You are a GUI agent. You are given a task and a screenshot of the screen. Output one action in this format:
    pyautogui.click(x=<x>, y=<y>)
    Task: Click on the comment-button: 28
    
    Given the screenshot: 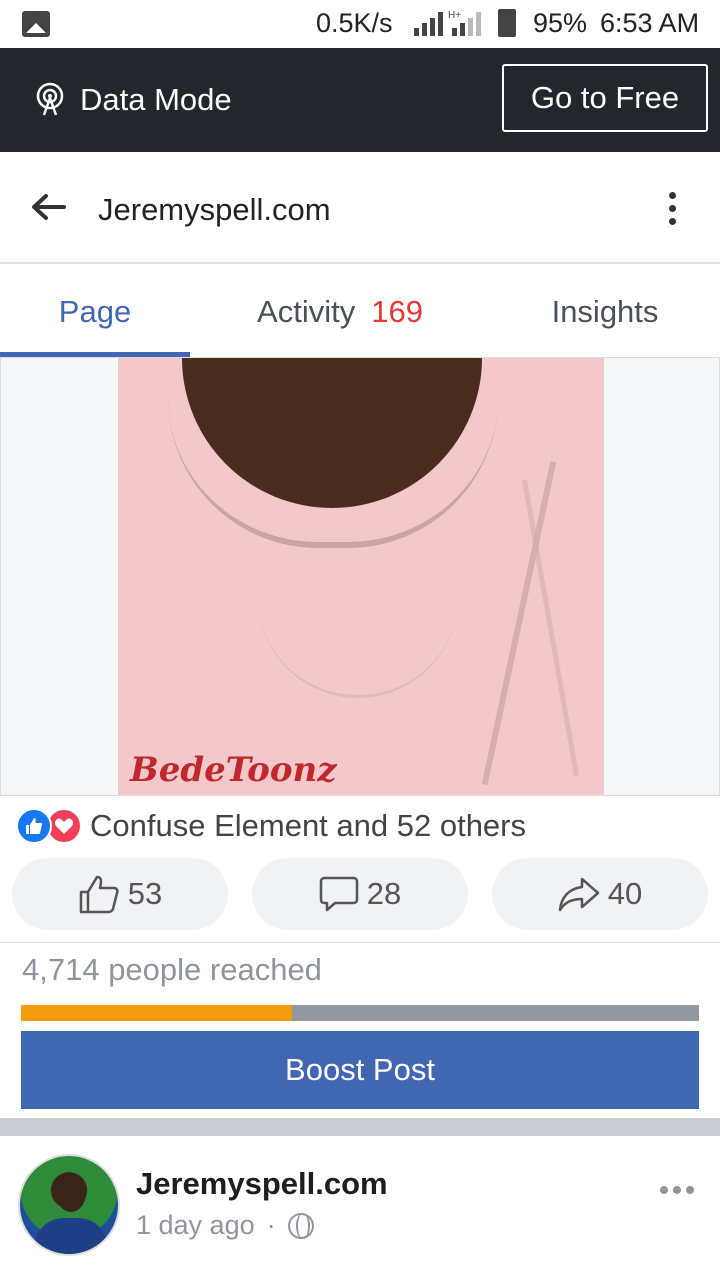 What is the action you would take?
    pyautogui.click(x=360, y=894)
    